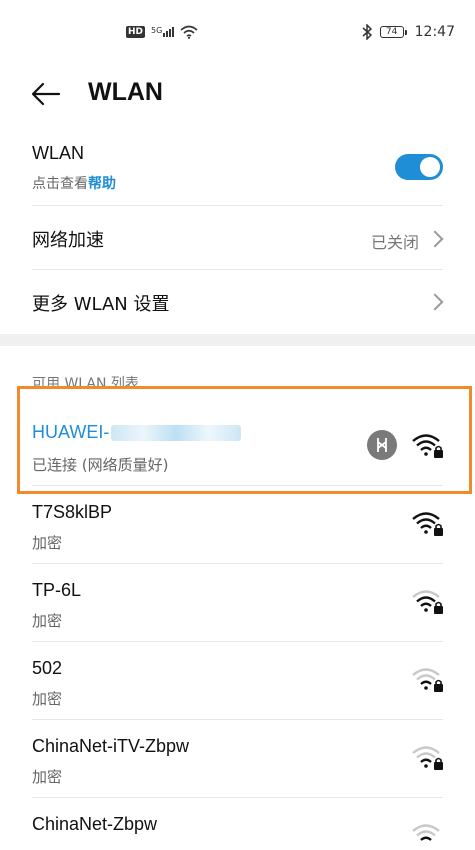  Describe the element at coordinates (237, 759) in the screenshot. I see `wlan-list-item: ChinaNet-iTV-Zbpw 加密` at that location.